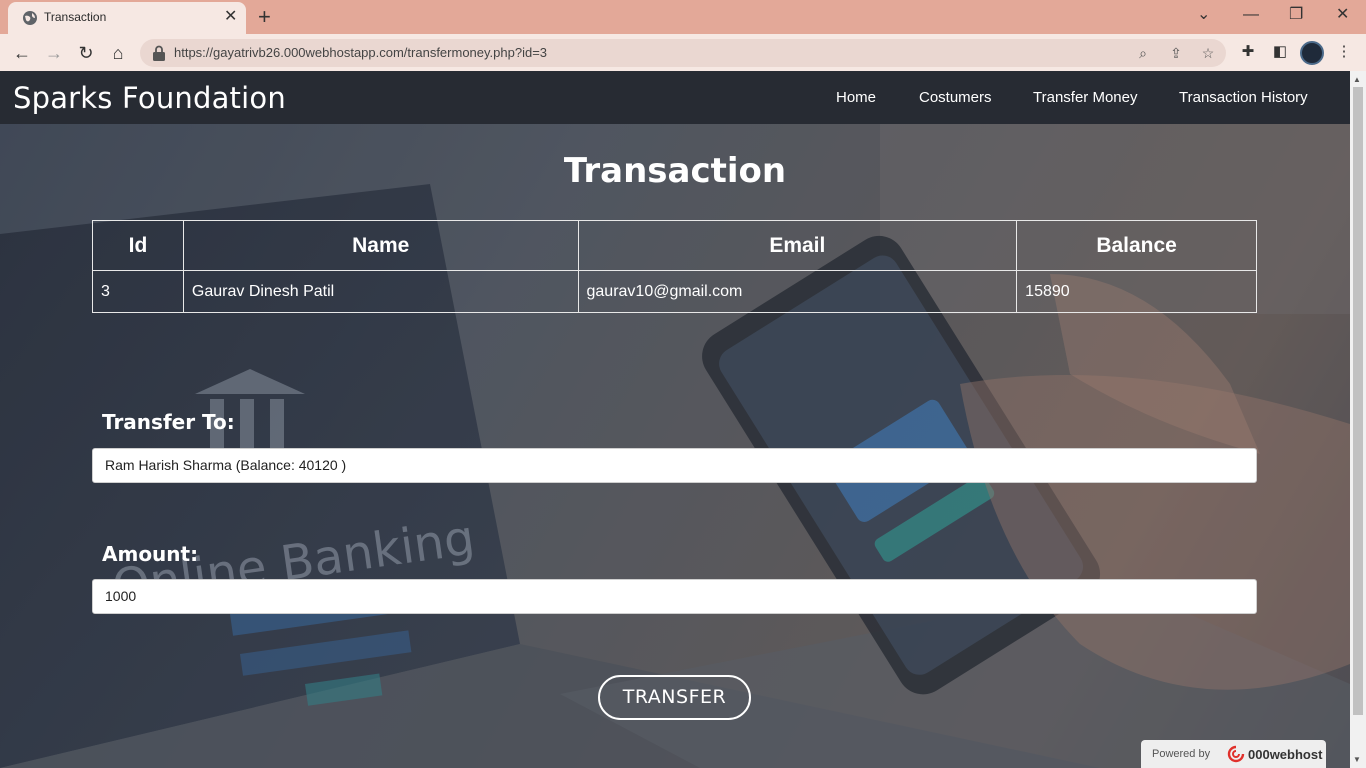 The height and width of the screenshot is (768, 1366). I want to click on forward-icon: →, so click(54, 53).